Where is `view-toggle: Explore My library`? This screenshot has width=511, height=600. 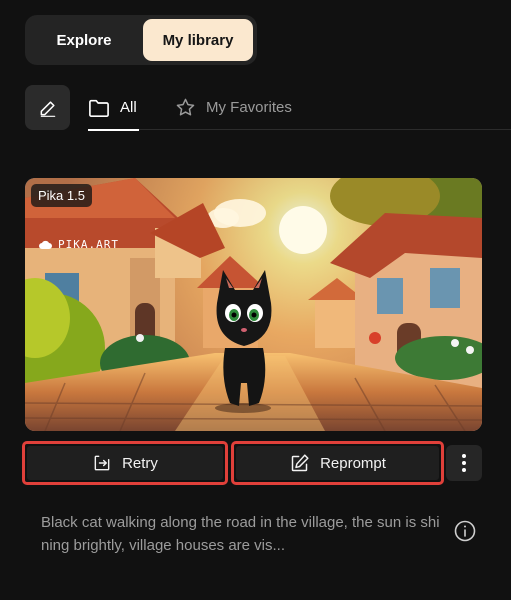 view-toggle: Explore My library is located at coordinates (141, 40).